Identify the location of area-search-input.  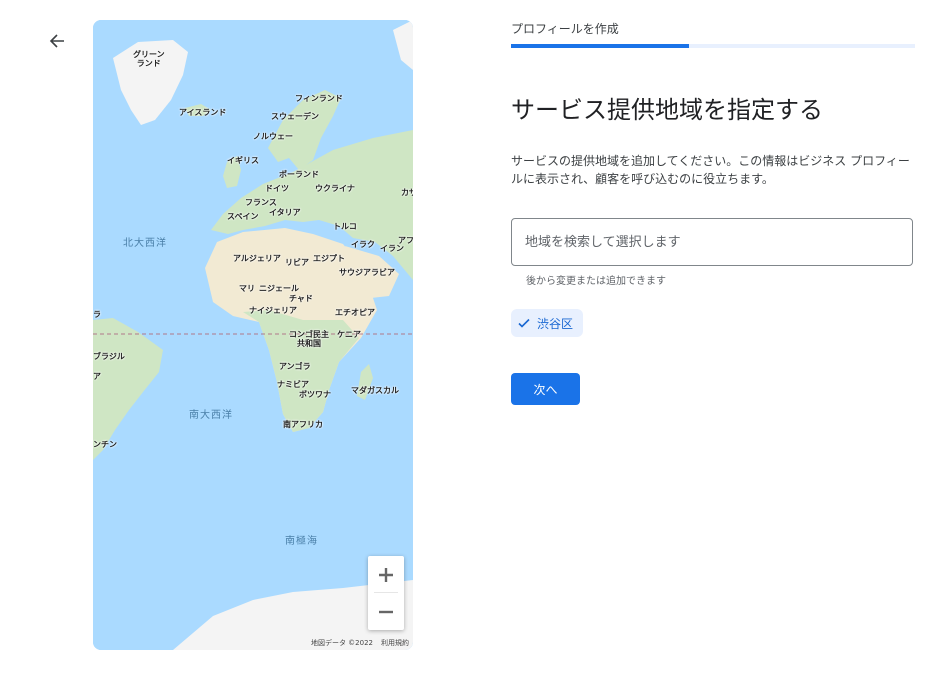
(710, 242).